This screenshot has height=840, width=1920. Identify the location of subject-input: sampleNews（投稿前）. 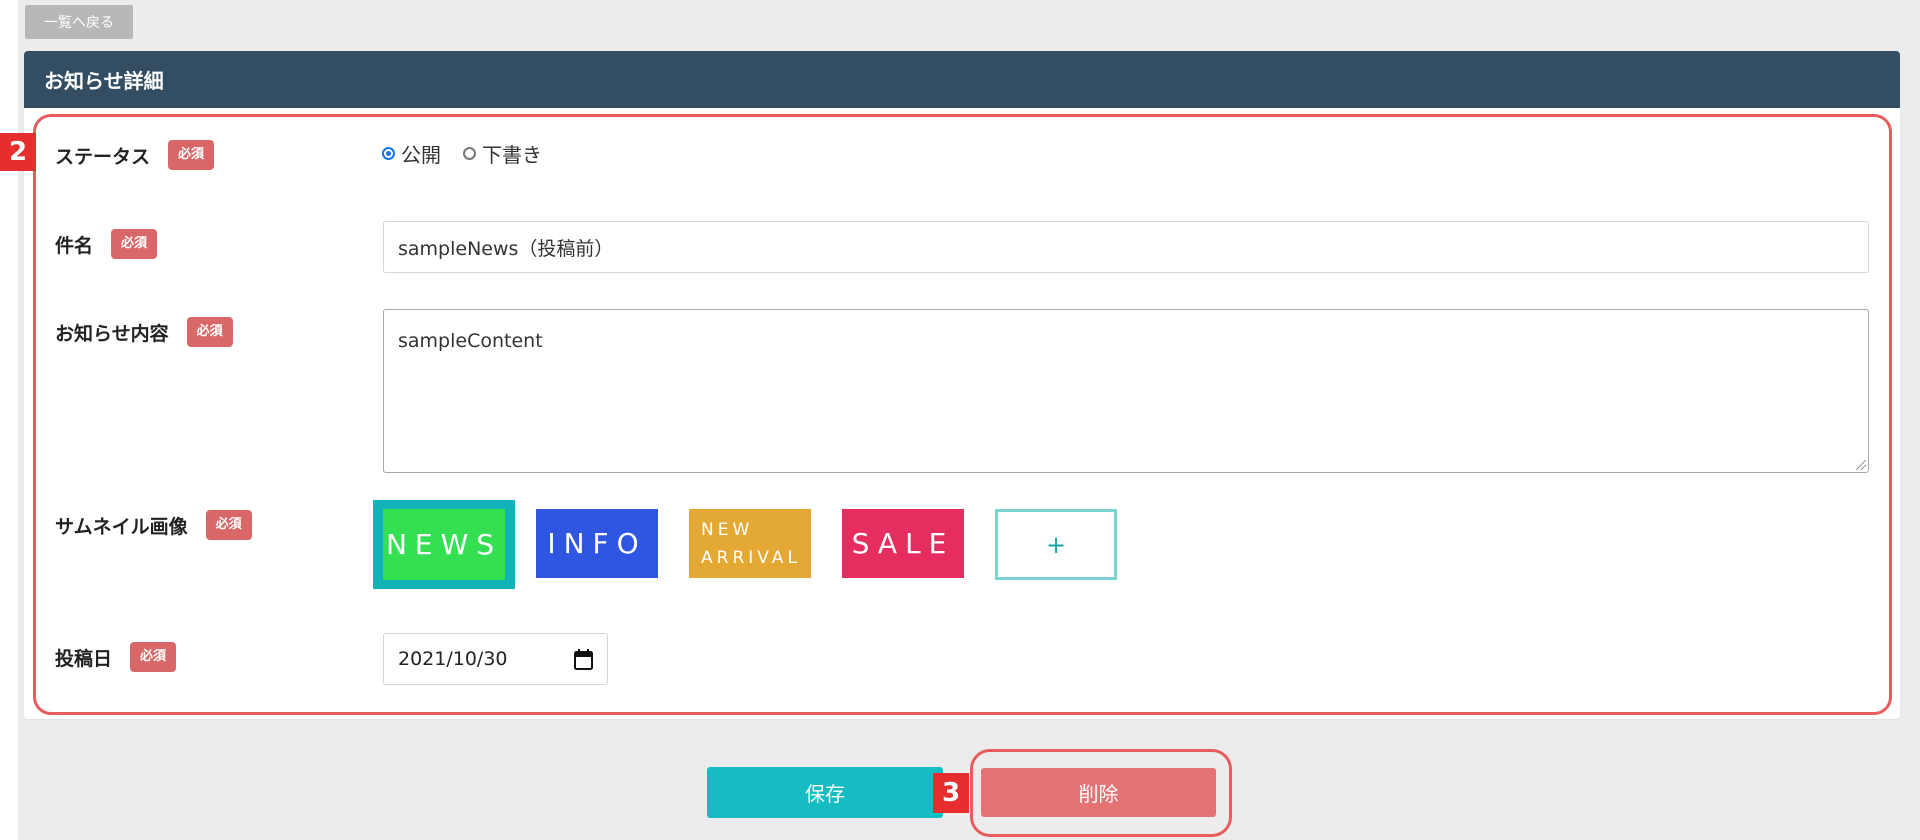
(1126, 247).